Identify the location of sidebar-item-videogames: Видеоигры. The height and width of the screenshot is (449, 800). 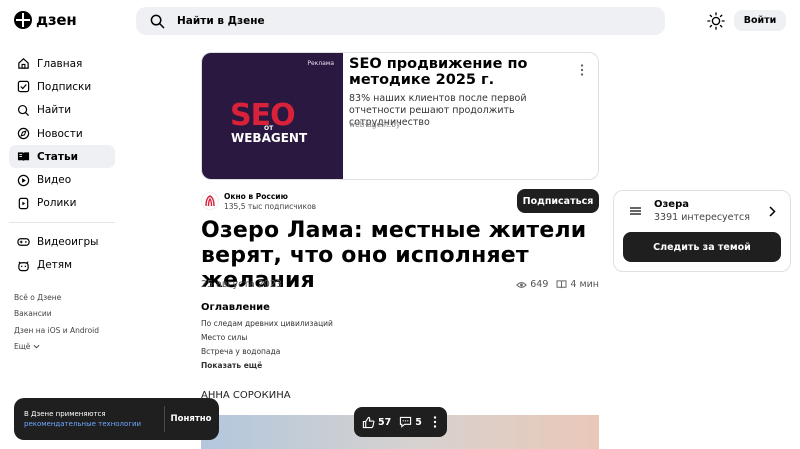
(62, 241).